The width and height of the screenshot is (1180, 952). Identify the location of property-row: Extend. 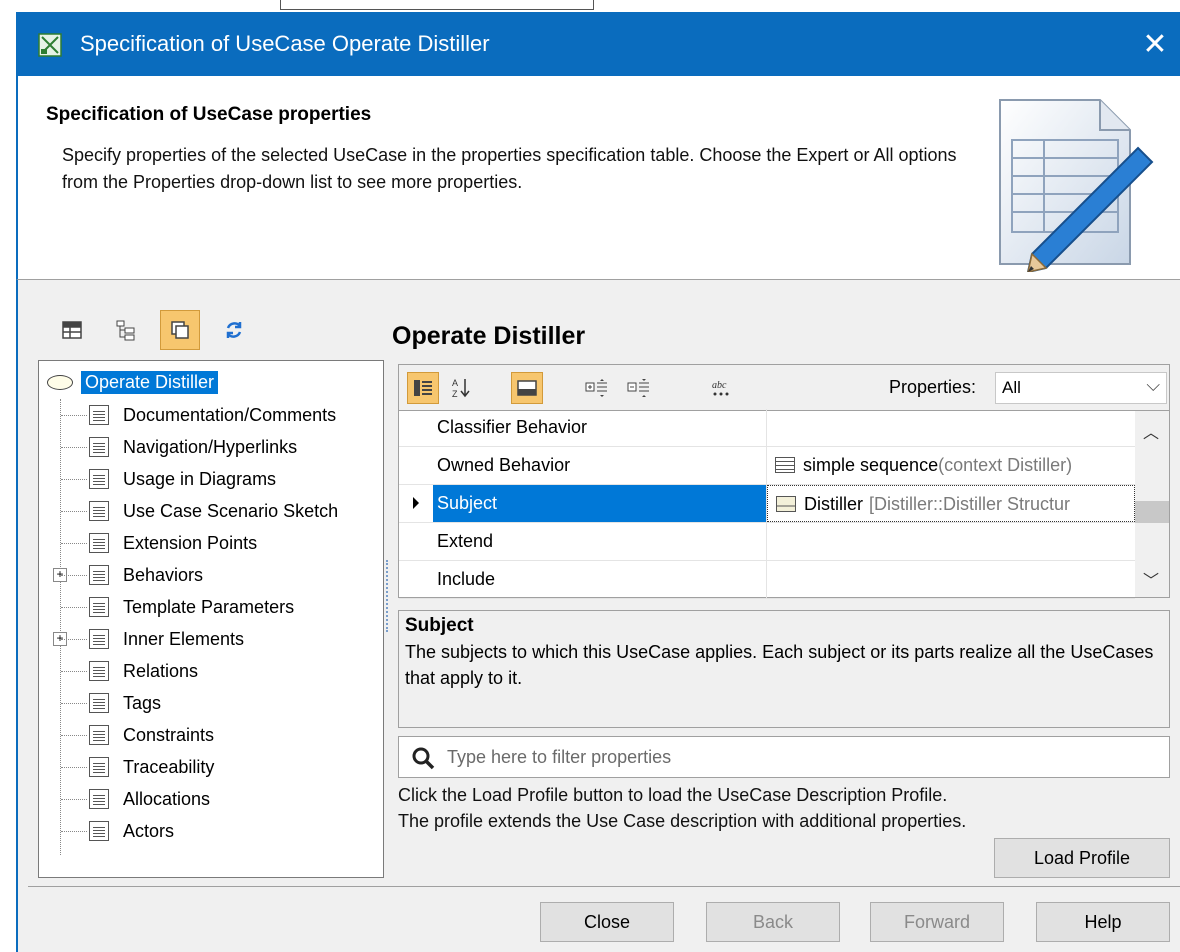
(767, 542).